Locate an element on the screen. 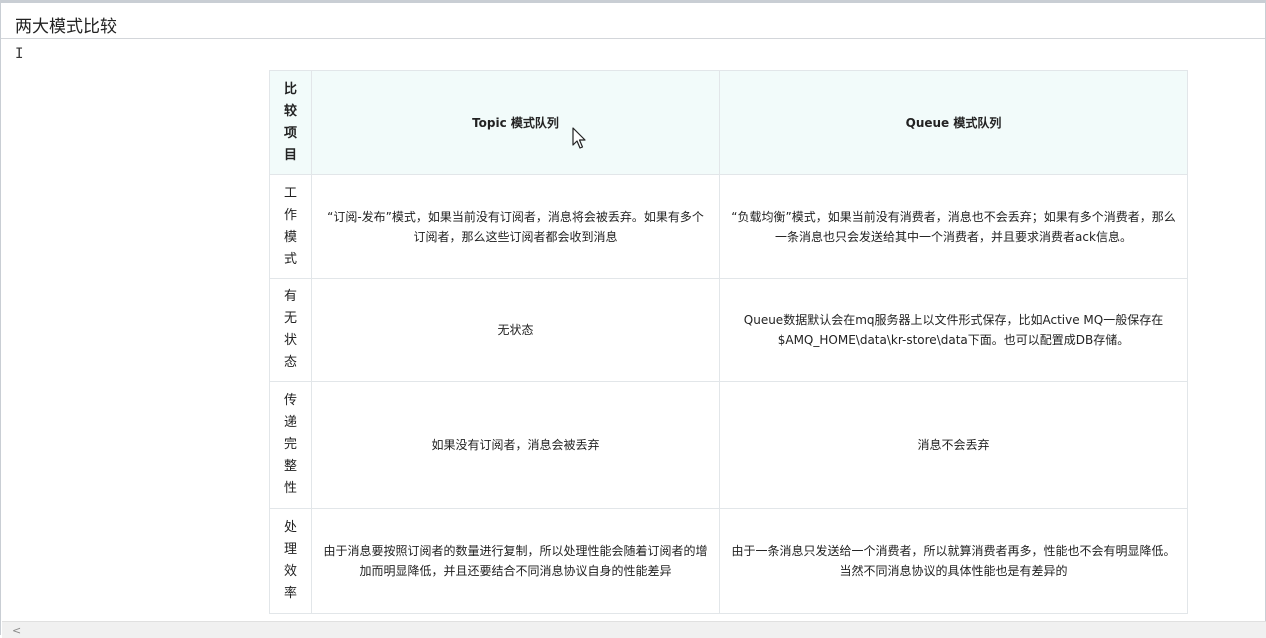  page-title: 两大模式比较 is located at coordinates (66, 27).